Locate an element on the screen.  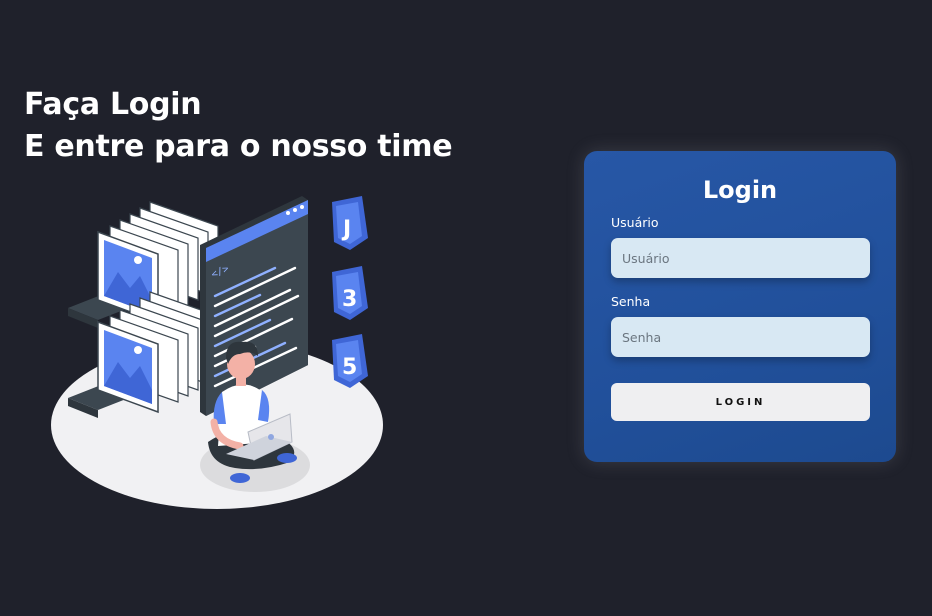
html-badge-icon: 5 is located at coordinates (350, 361).